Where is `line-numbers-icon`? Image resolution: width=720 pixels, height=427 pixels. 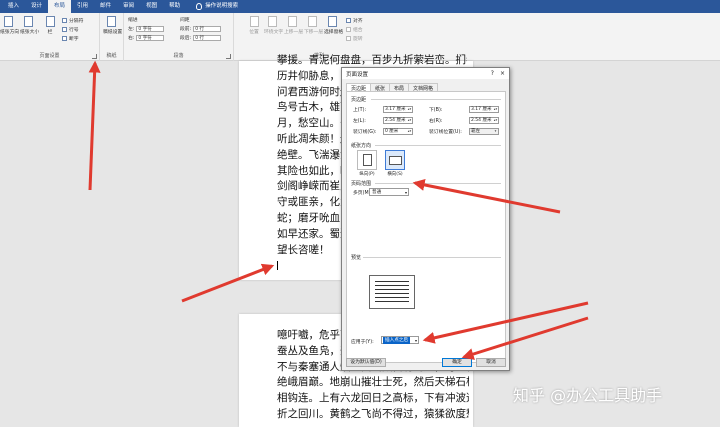 line-numbers-icon is located at coordinates (64, 29).